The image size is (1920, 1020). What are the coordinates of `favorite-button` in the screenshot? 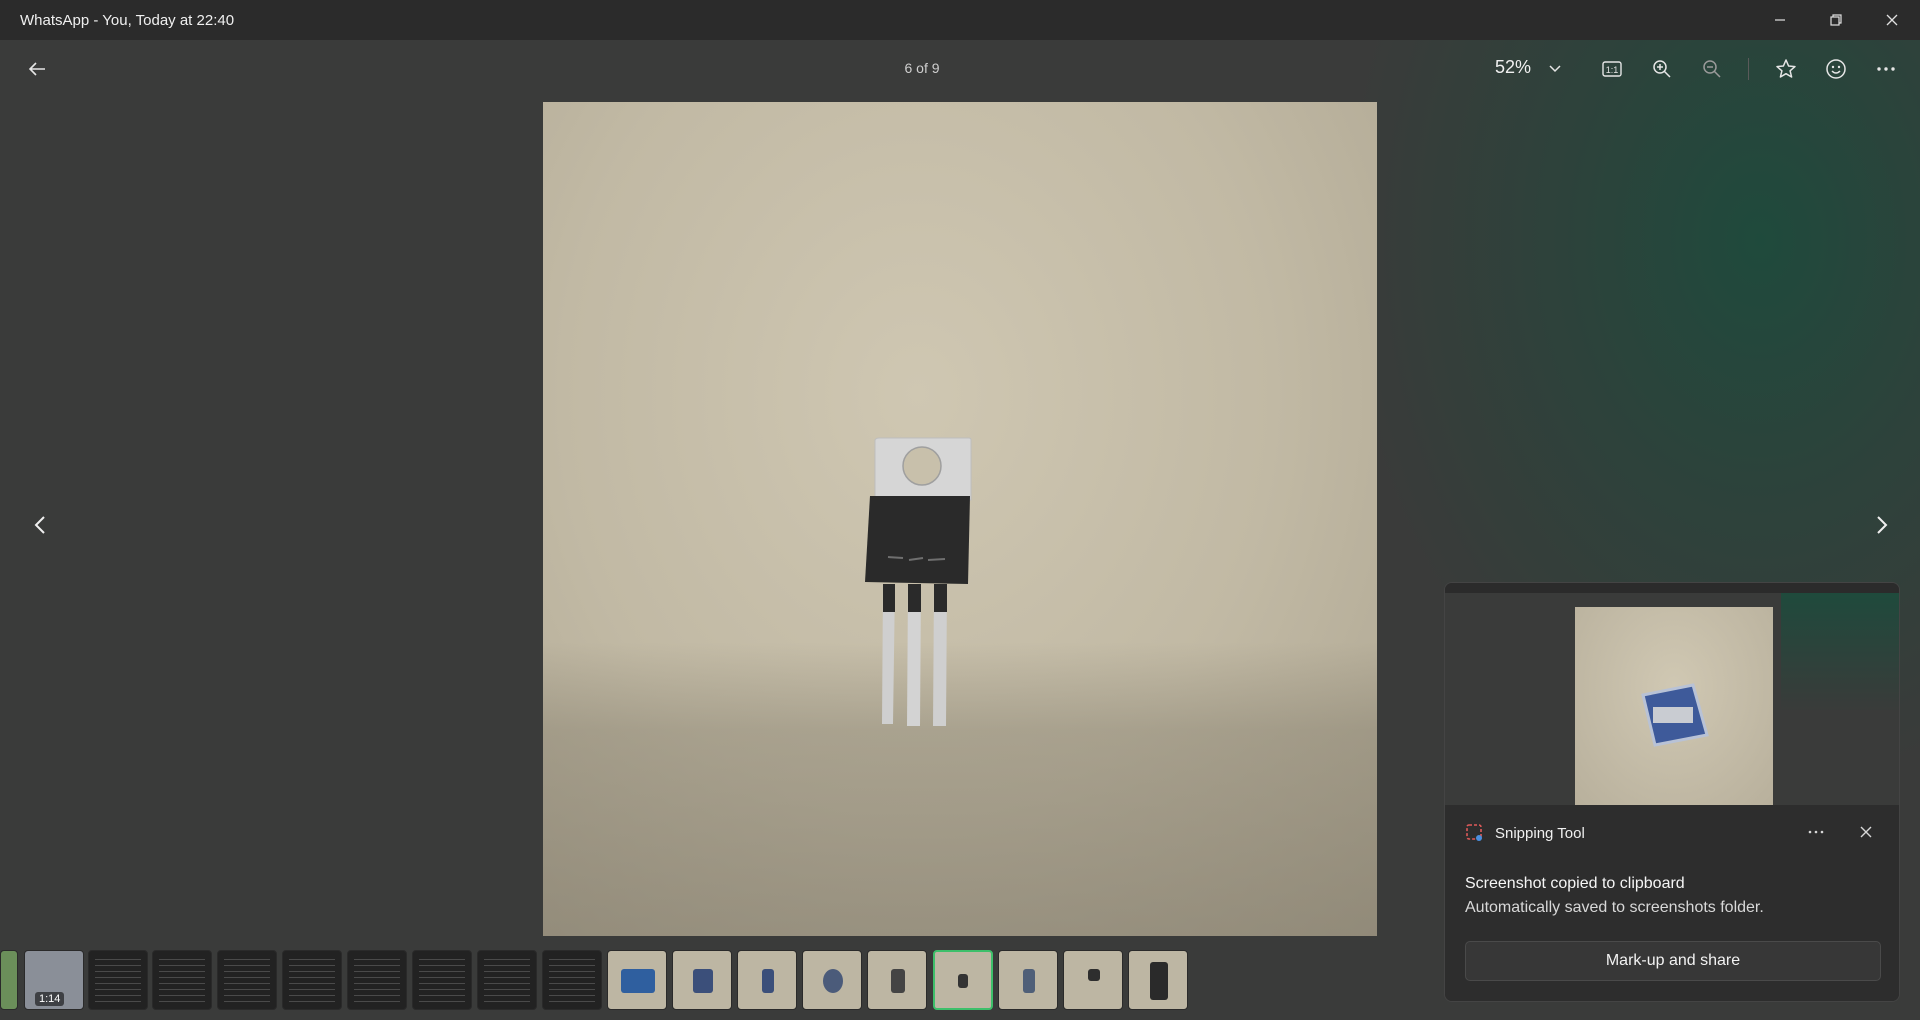 It's located at (1786, 69).